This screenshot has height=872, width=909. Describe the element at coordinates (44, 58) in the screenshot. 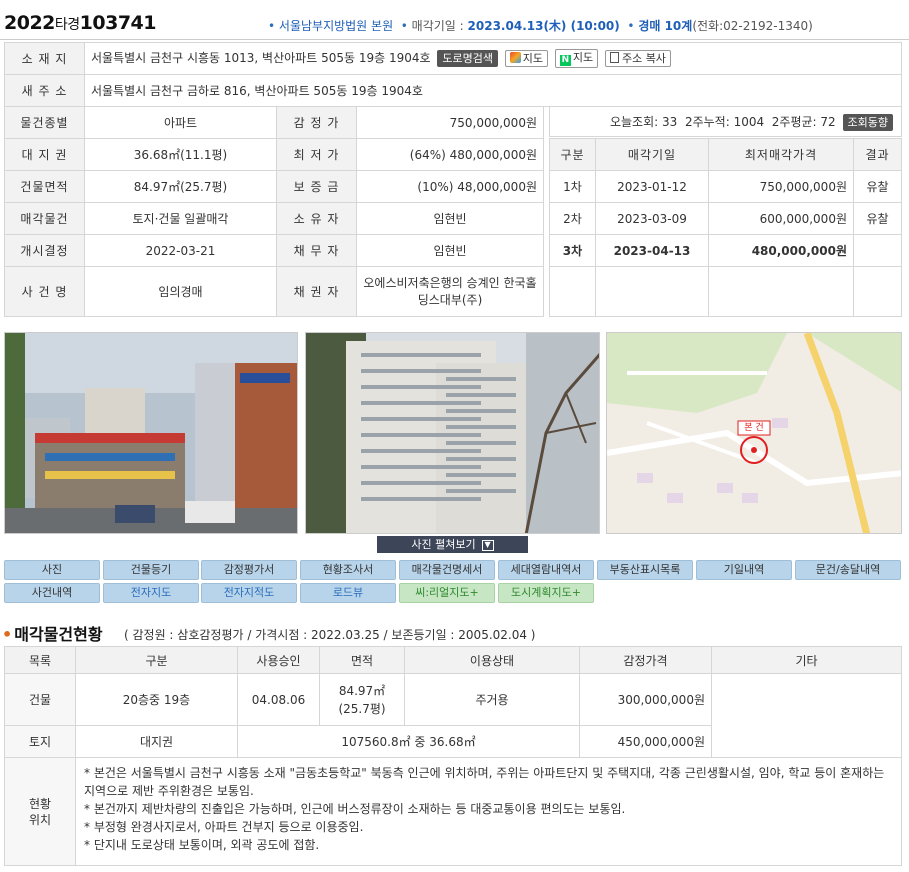

I see `location-label: 소 재 지` at that location.